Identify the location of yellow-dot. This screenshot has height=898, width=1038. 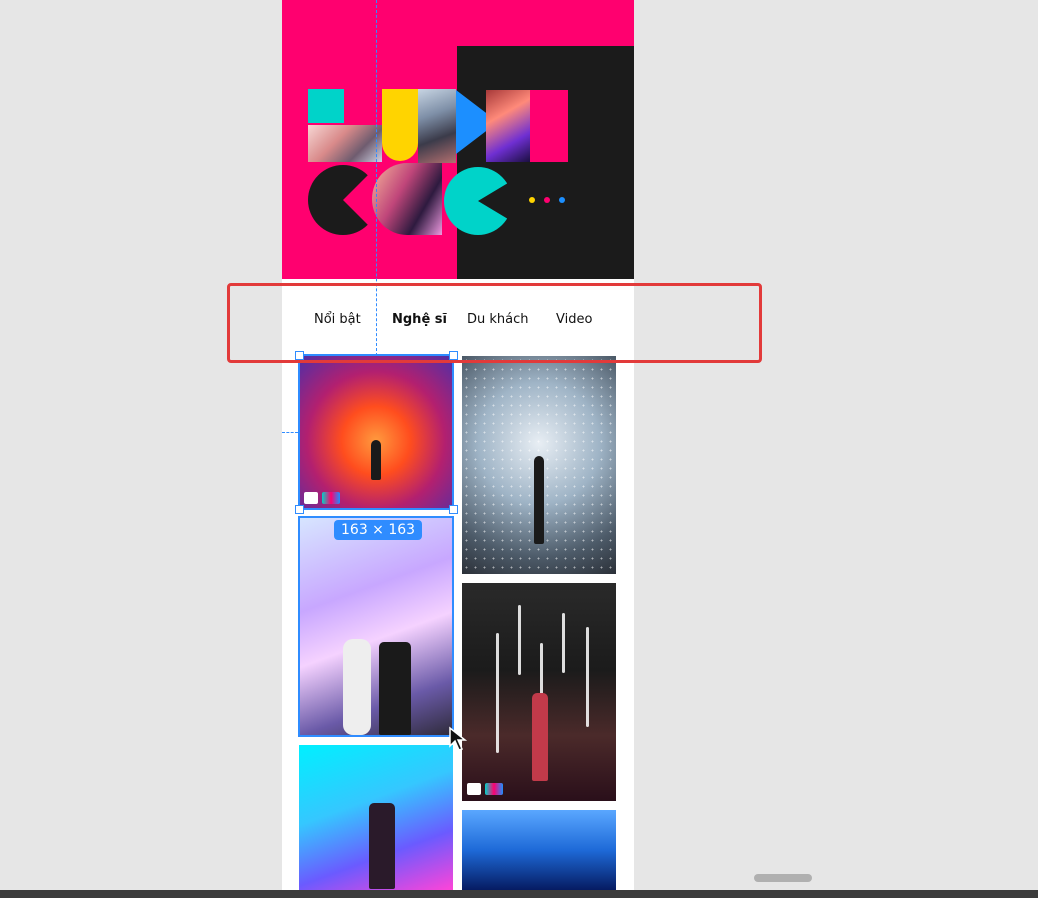
(532, 200).